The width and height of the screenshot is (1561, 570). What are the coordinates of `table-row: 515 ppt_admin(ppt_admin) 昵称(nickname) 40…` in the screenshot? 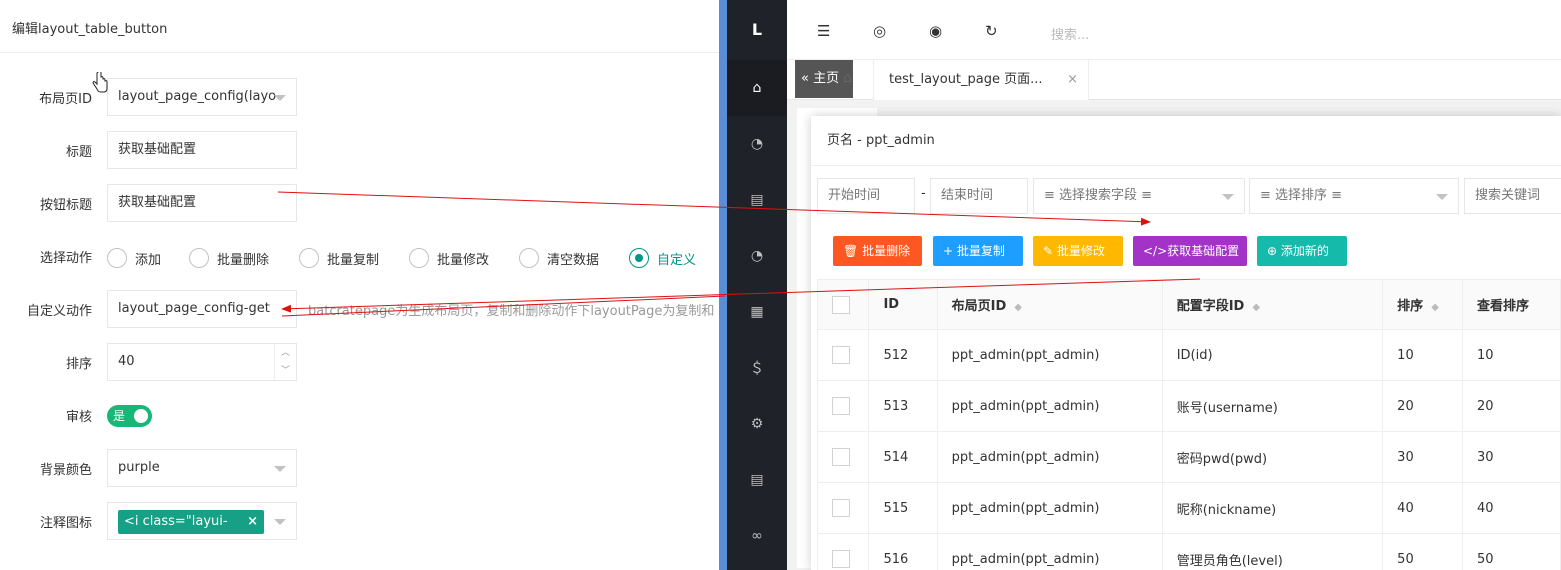 It's located at (1188, 508).